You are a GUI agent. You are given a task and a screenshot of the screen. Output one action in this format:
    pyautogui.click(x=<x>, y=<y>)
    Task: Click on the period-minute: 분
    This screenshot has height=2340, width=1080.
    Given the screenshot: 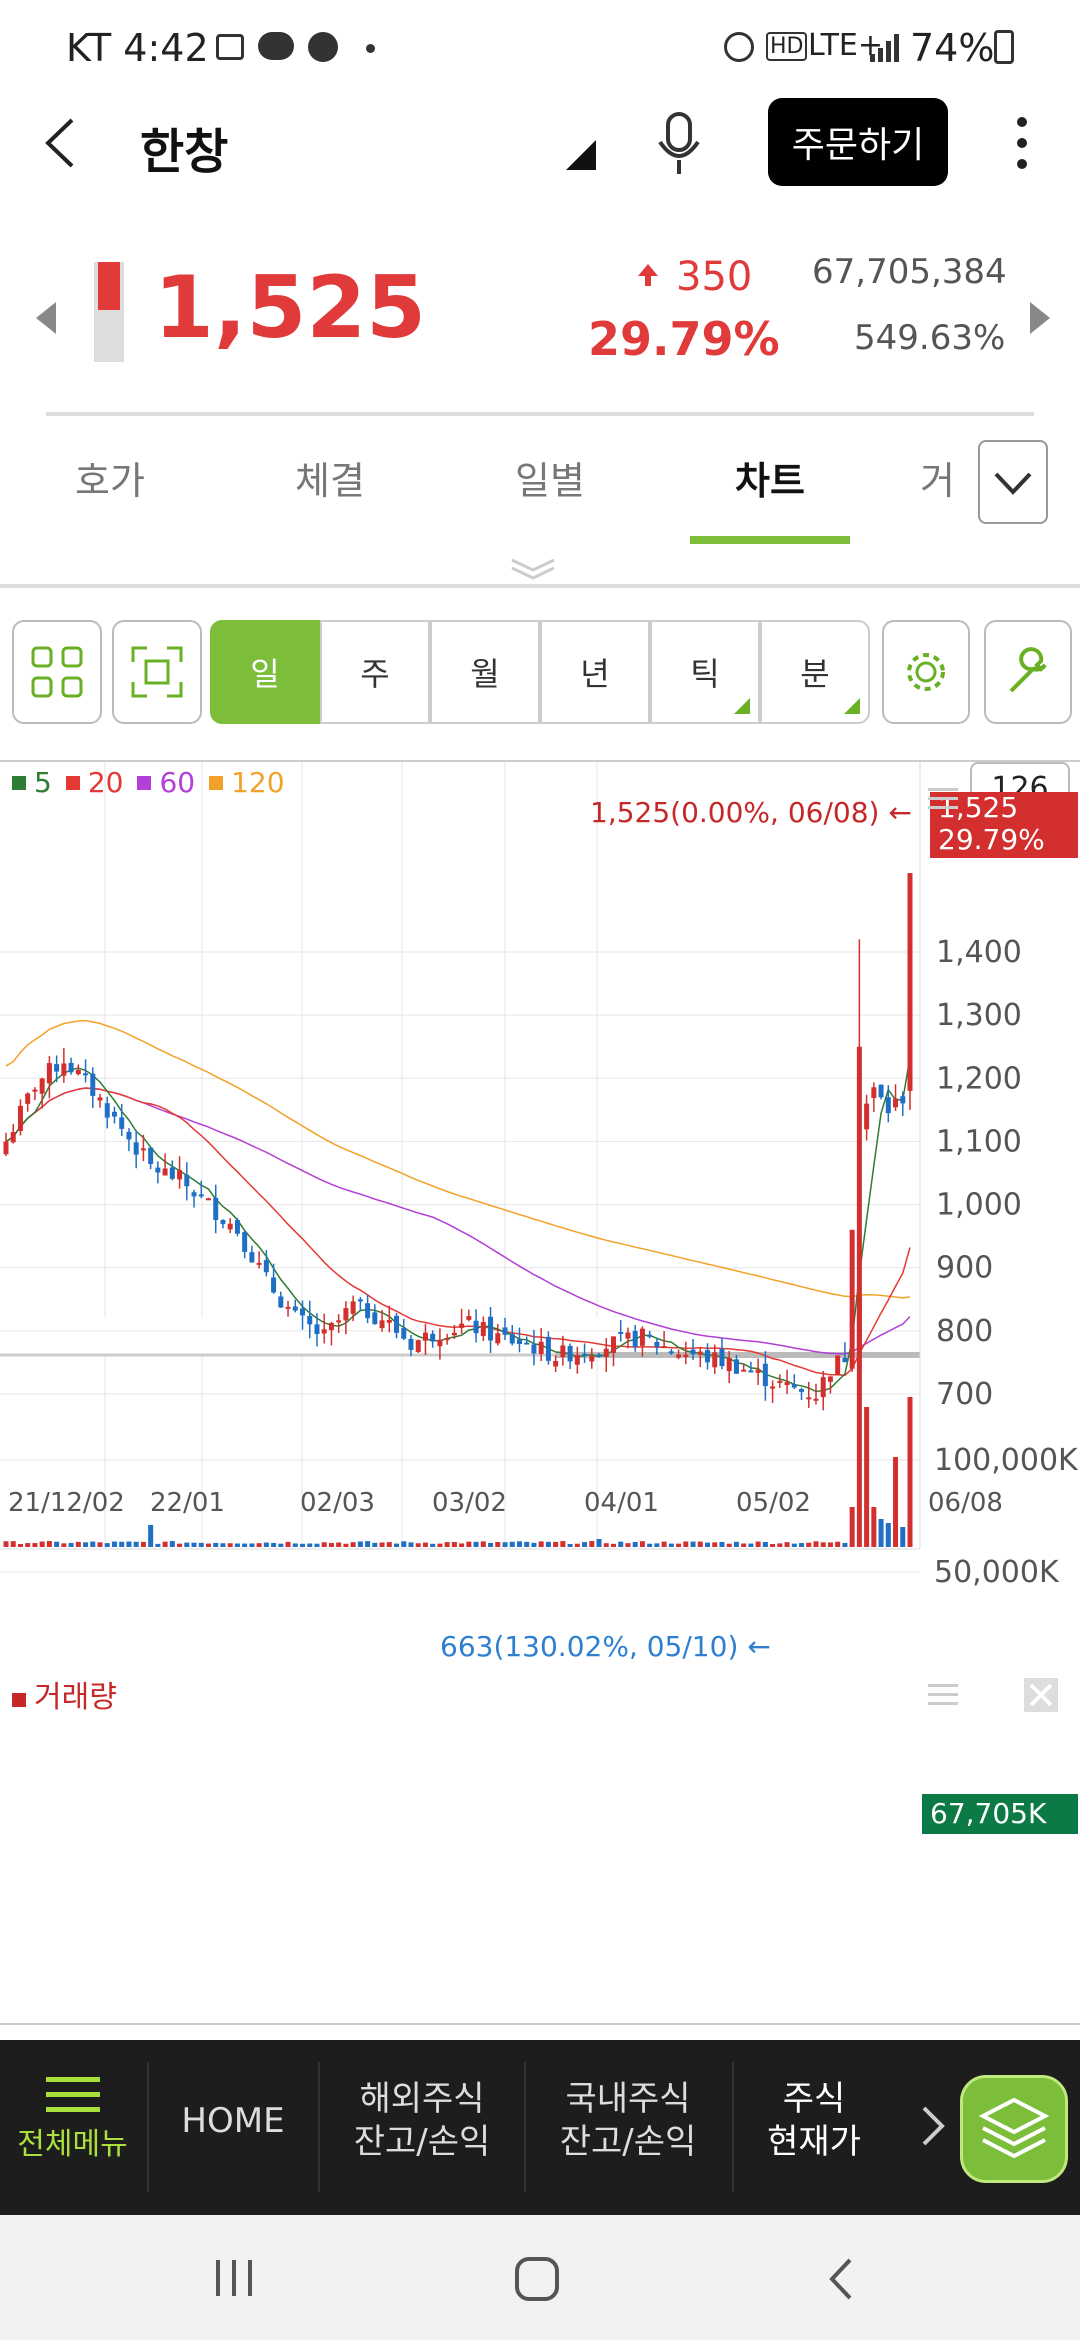 What is the action you would take?
    pyautogui.click(x=815, y=672)
    